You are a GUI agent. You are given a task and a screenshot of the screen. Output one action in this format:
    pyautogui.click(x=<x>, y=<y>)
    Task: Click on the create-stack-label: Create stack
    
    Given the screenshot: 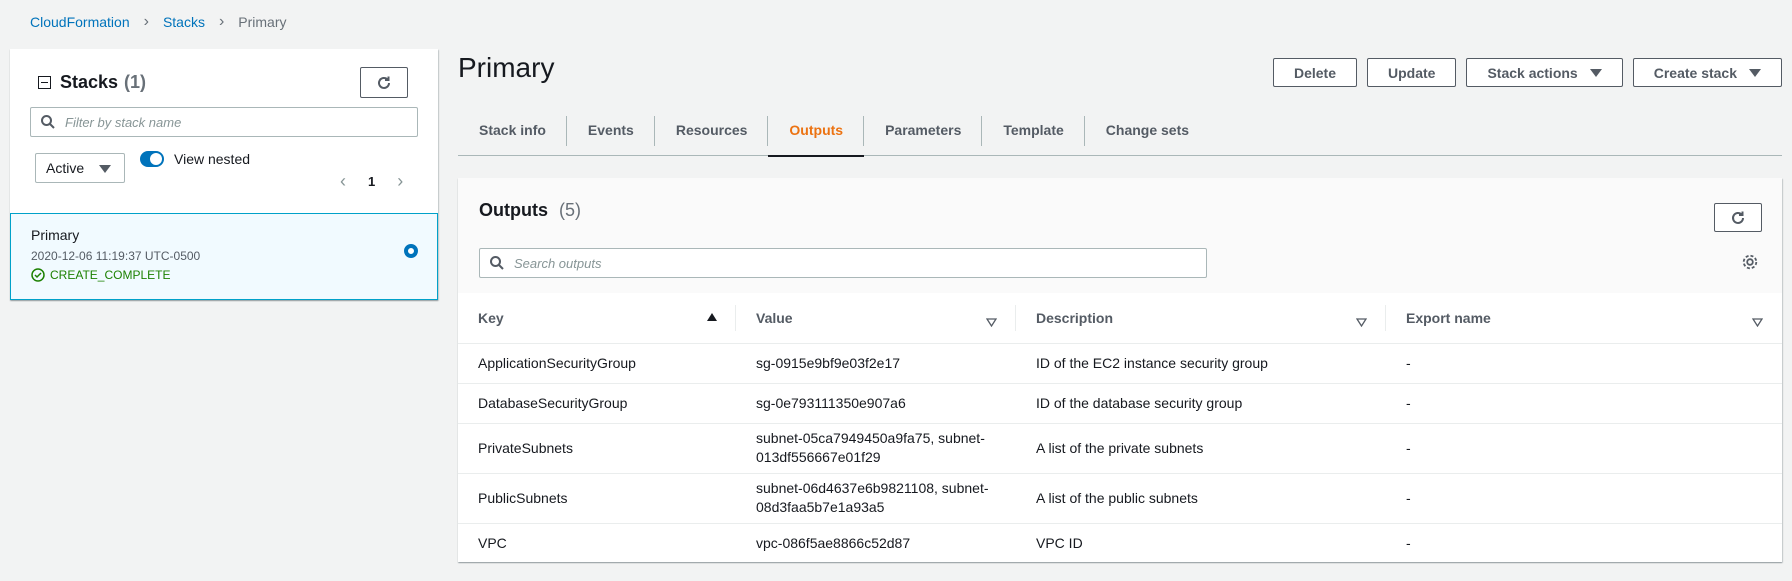 What is the action you would take?
    pyautogui.click(x=1695, y=72)
    